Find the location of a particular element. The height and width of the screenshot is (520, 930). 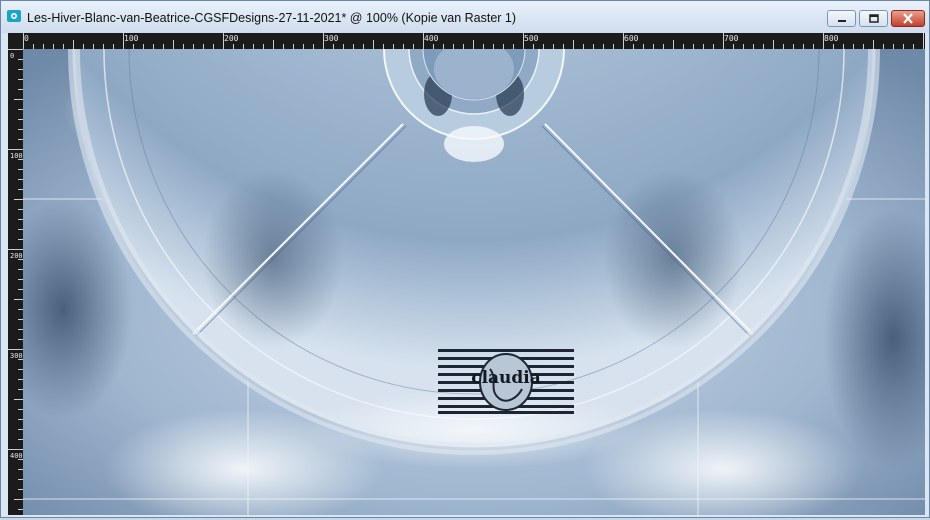

ruler-label-0: 0 is located at coordinates (26, 38).